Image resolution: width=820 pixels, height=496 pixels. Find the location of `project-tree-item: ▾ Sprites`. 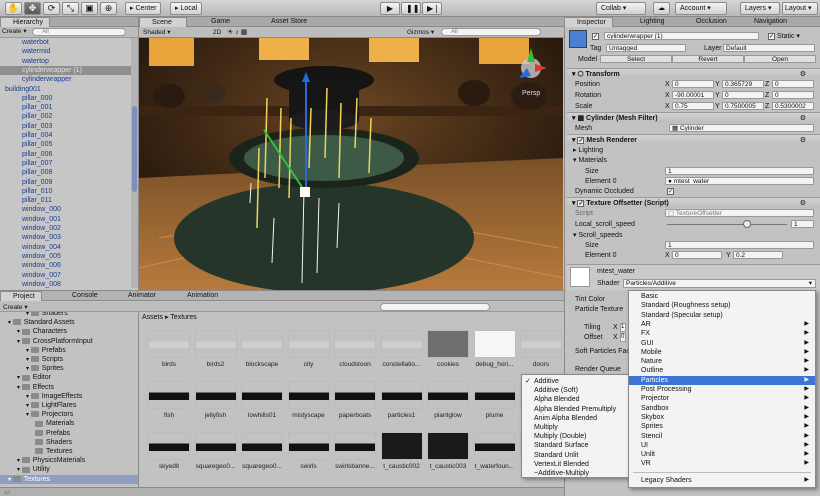

project-tree-item: ▾ Sprites is located at coordinates (44, 368).